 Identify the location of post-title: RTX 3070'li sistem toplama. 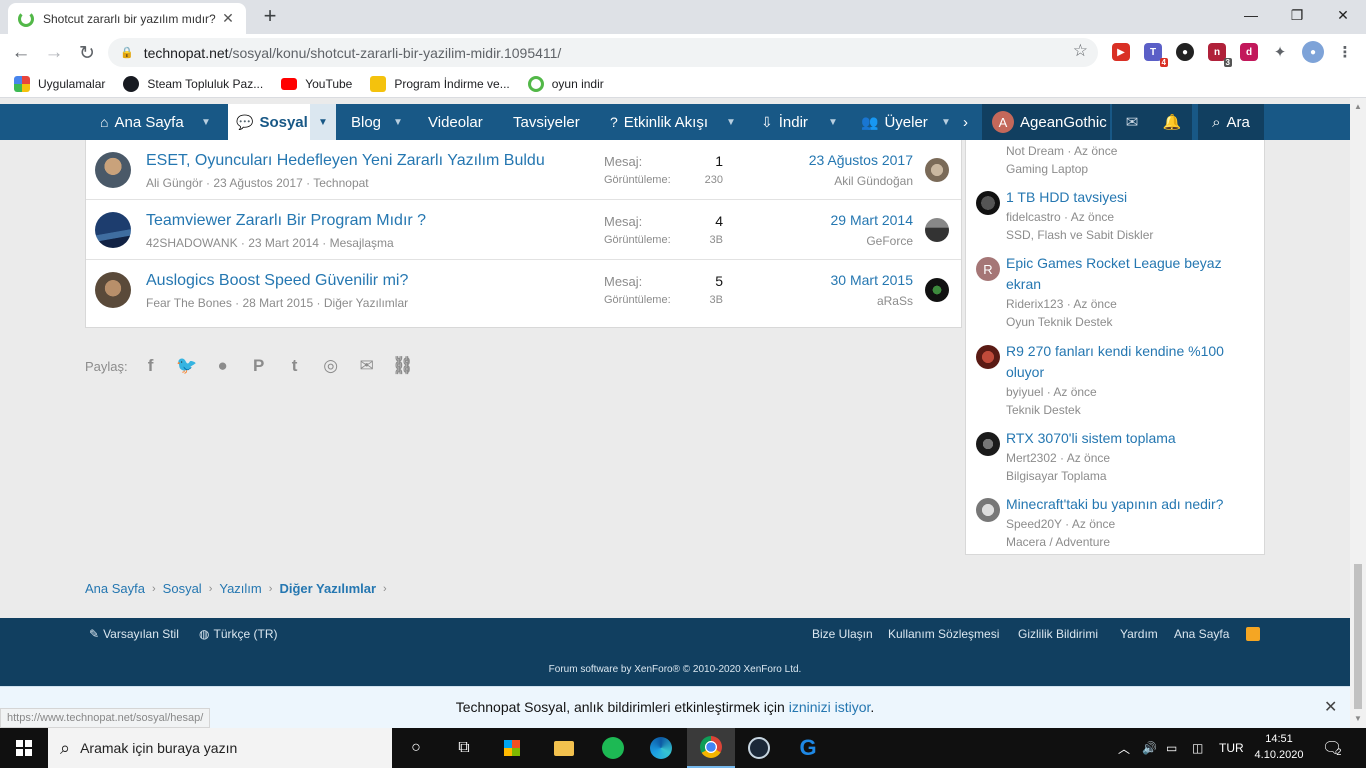
(1131, 438).